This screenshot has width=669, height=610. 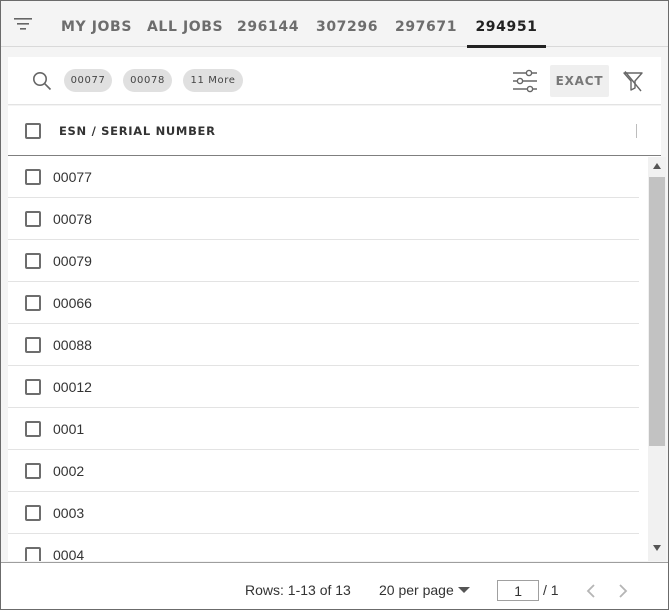 What do you see at coordinates (72, 345) in the screenshot?
I see `serial-cell: 00088` at bounding box center [72, 345].